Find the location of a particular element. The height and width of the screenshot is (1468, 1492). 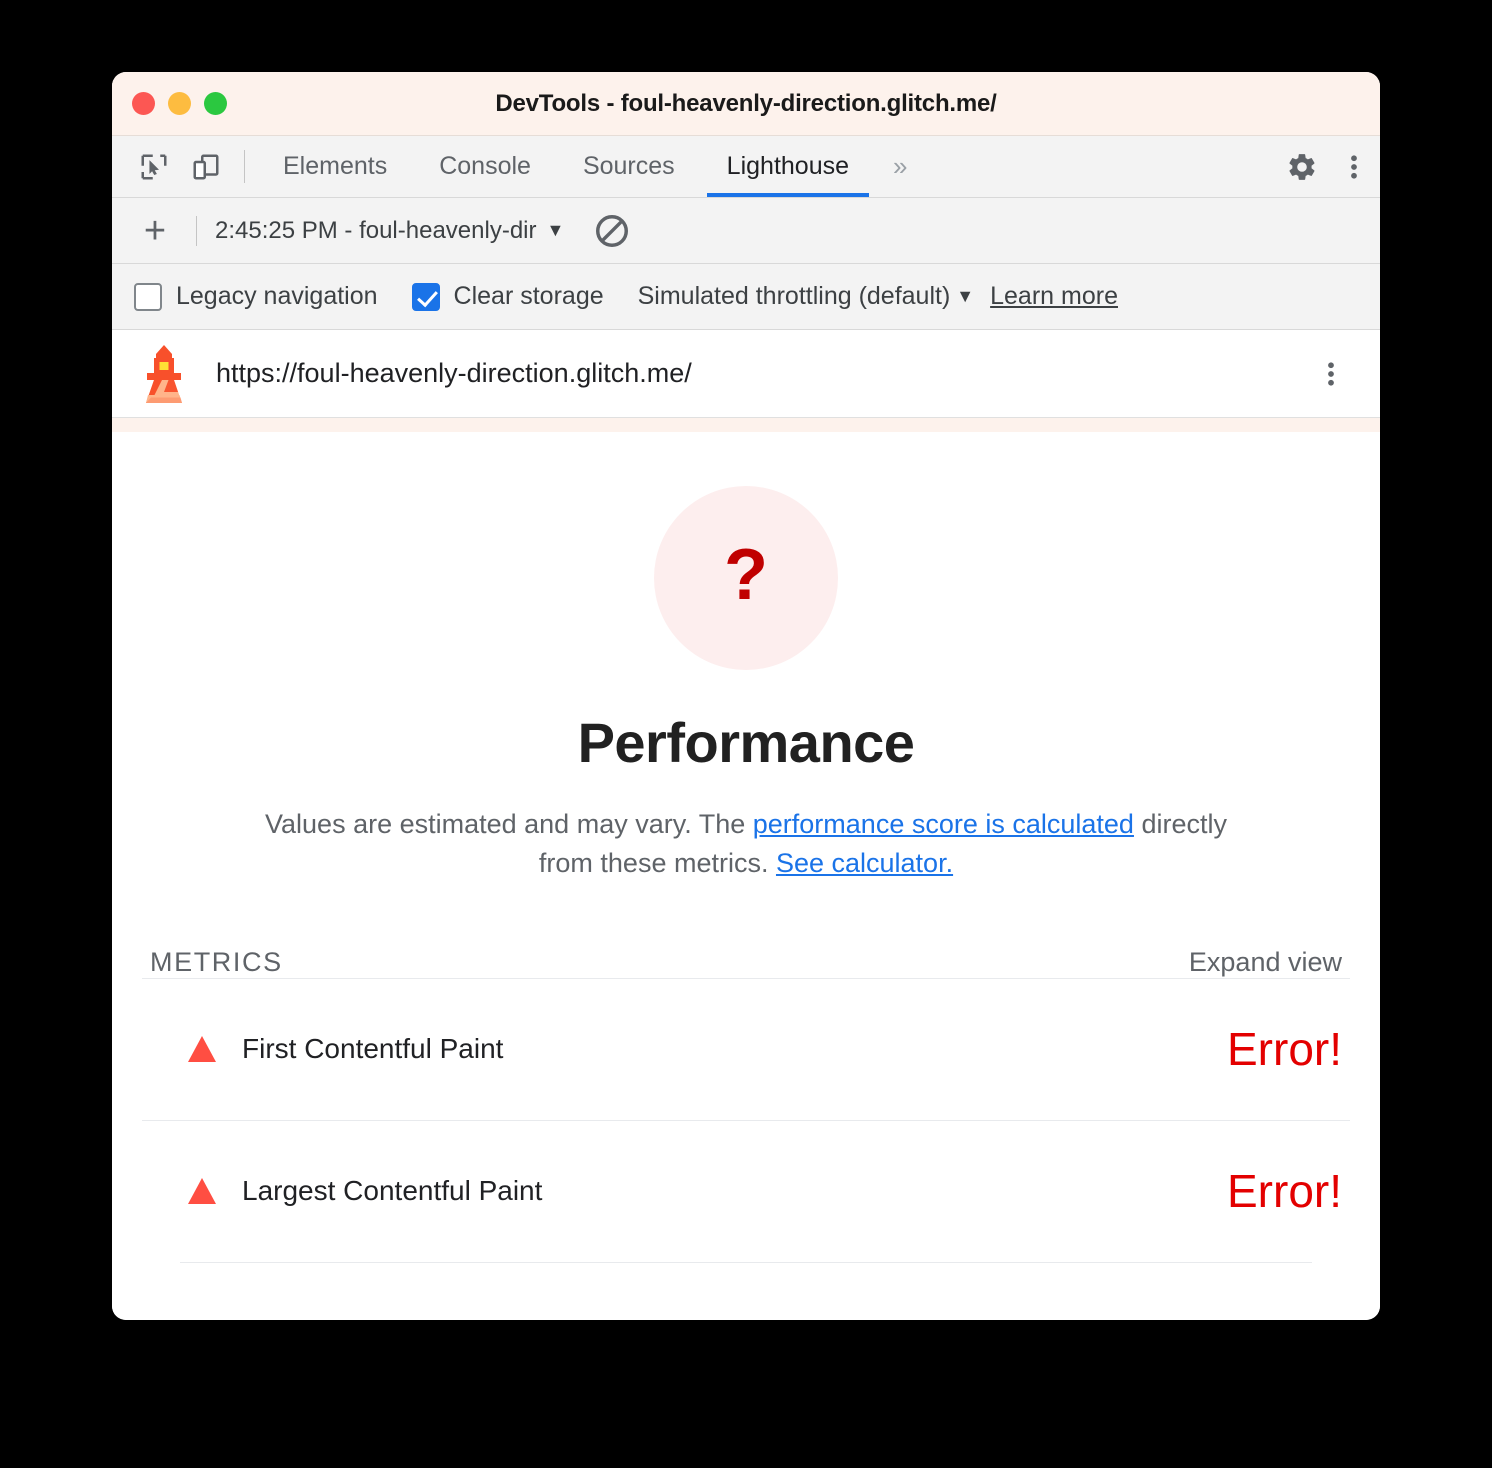

panel-tabs: Elements Console Sources Lighthouse » is located at coordinates (754, 166).